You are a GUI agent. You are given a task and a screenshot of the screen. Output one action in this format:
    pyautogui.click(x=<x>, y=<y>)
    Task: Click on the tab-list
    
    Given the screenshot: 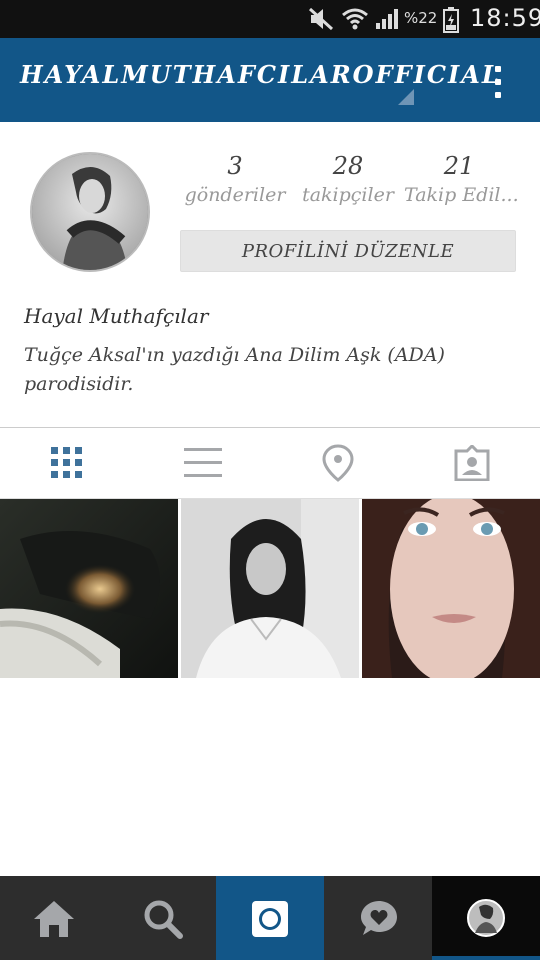 What is the action you would take?
    pyautogui.click(x=202, y=463)
    